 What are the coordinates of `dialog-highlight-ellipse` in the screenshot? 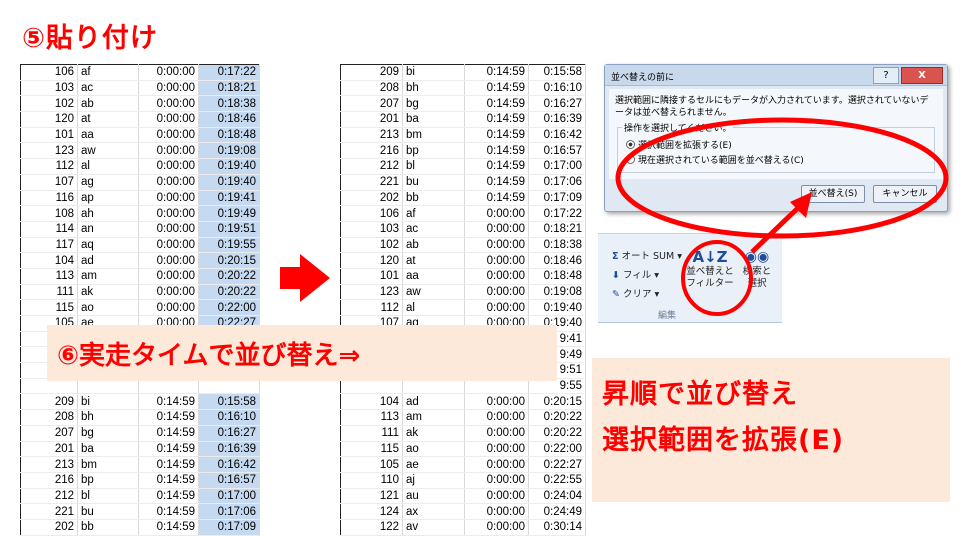 It's located at (782, 178).